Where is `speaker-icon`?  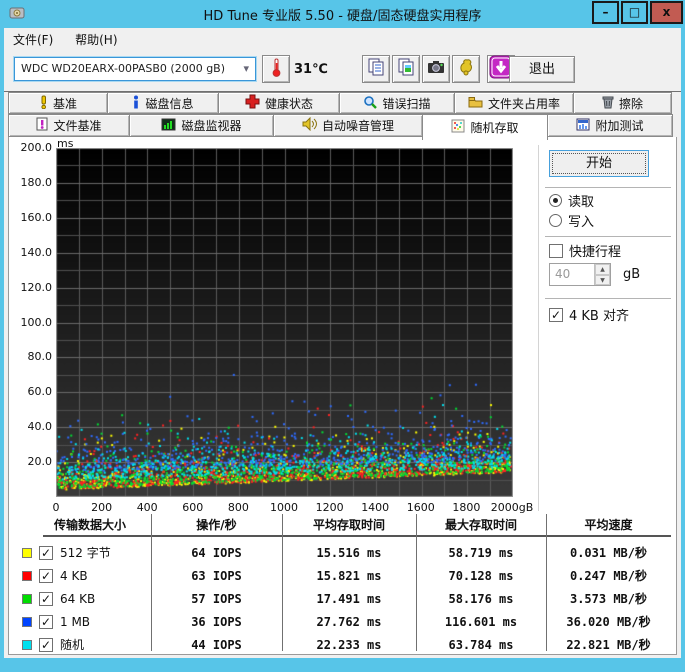 speaker-icon is located at coordinates (309, 125).